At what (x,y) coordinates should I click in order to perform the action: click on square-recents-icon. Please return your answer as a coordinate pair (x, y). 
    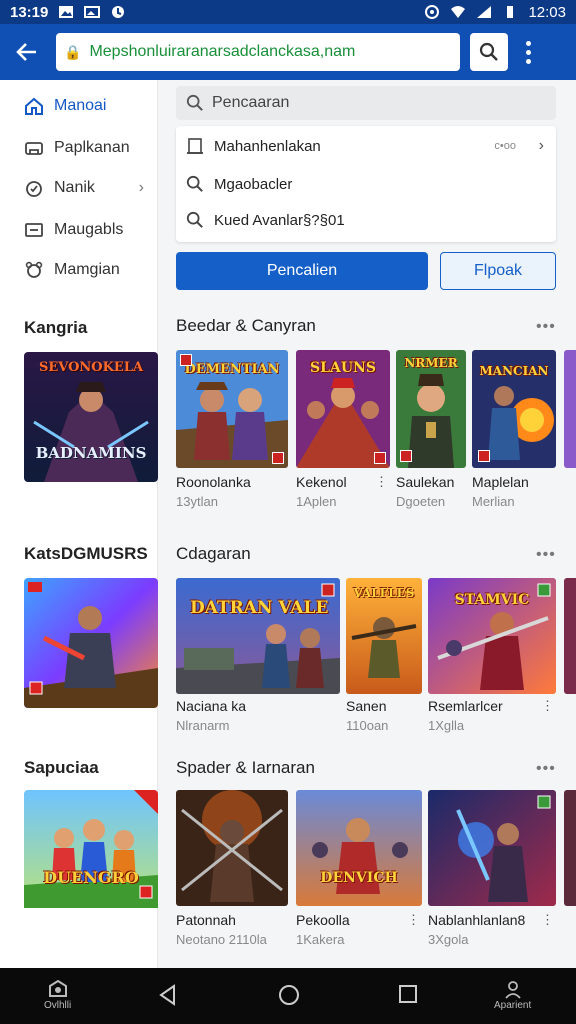
    Looking at the image, I should click on (408, 994).